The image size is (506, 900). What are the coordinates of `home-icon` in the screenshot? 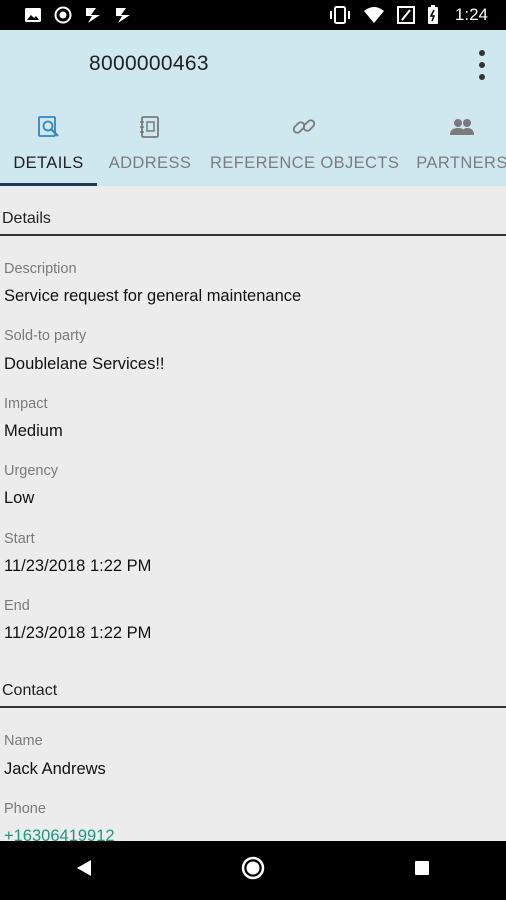 It's located at (253, 870).